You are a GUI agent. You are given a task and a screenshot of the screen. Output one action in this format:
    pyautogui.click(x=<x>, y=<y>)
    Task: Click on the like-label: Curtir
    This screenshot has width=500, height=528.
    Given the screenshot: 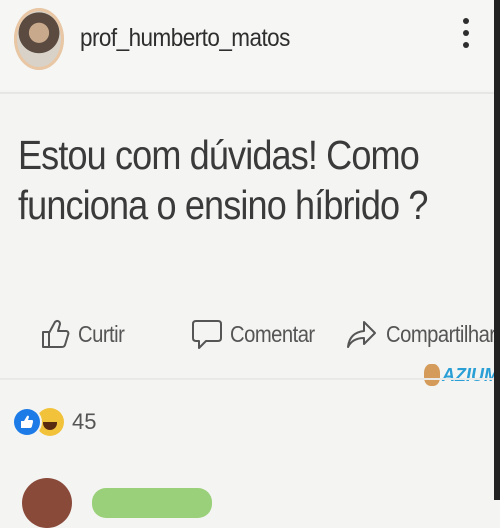 What is the action you would take?
    pyautogui.click(x=101, y=333)
    